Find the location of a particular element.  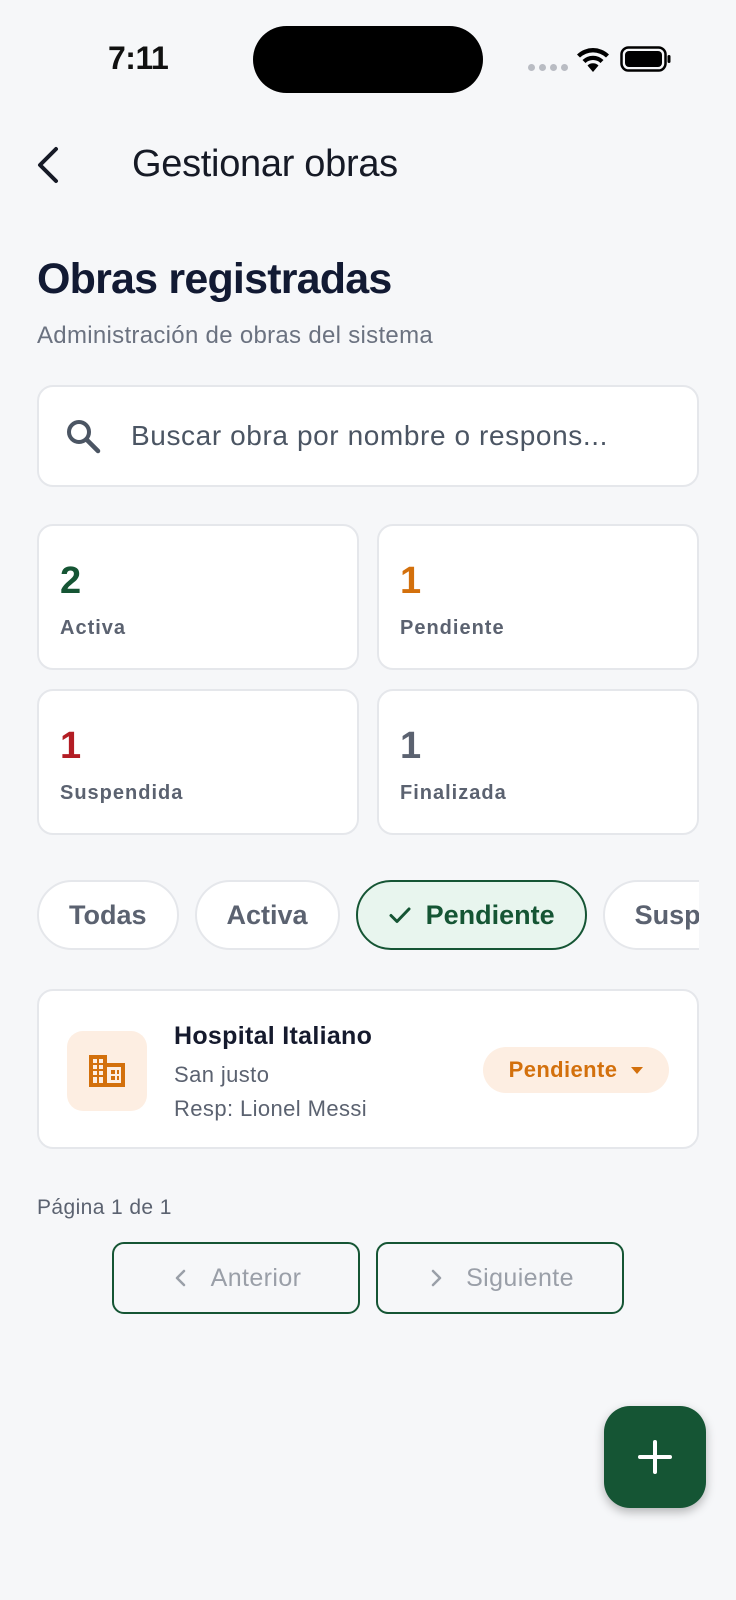

search-input is located at coordinates (401, 436).